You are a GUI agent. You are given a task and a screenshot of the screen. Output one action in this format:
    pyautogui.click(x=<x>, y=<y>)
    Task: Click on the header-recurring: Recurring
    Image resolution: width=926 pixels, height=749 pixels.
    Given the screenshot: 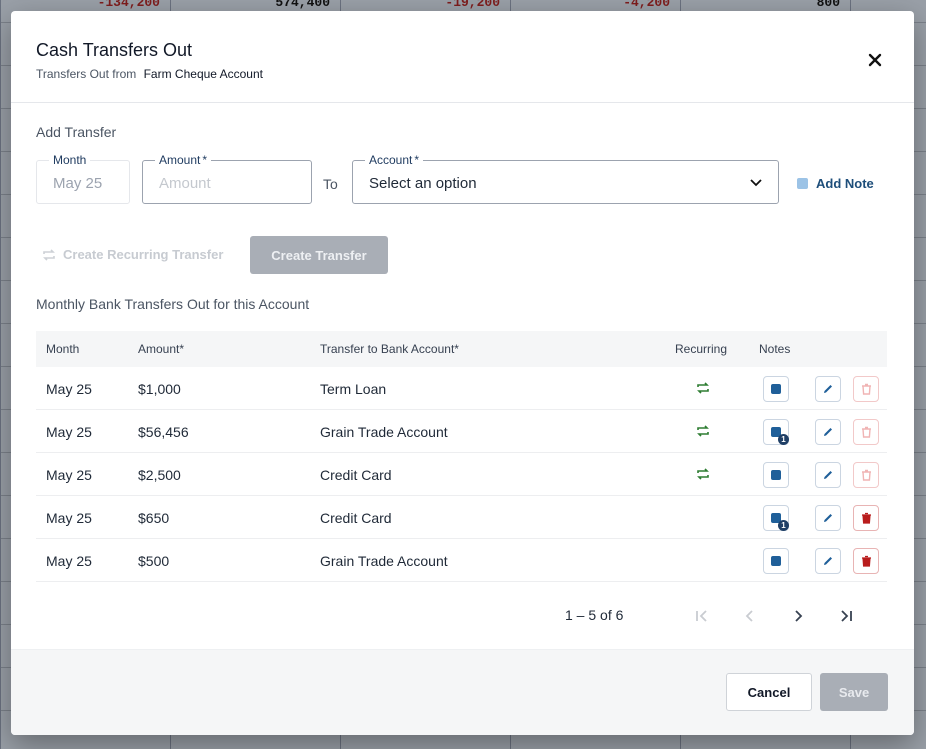 What is the action you would take?
    pyautogui.click(x=701, y=349)
    